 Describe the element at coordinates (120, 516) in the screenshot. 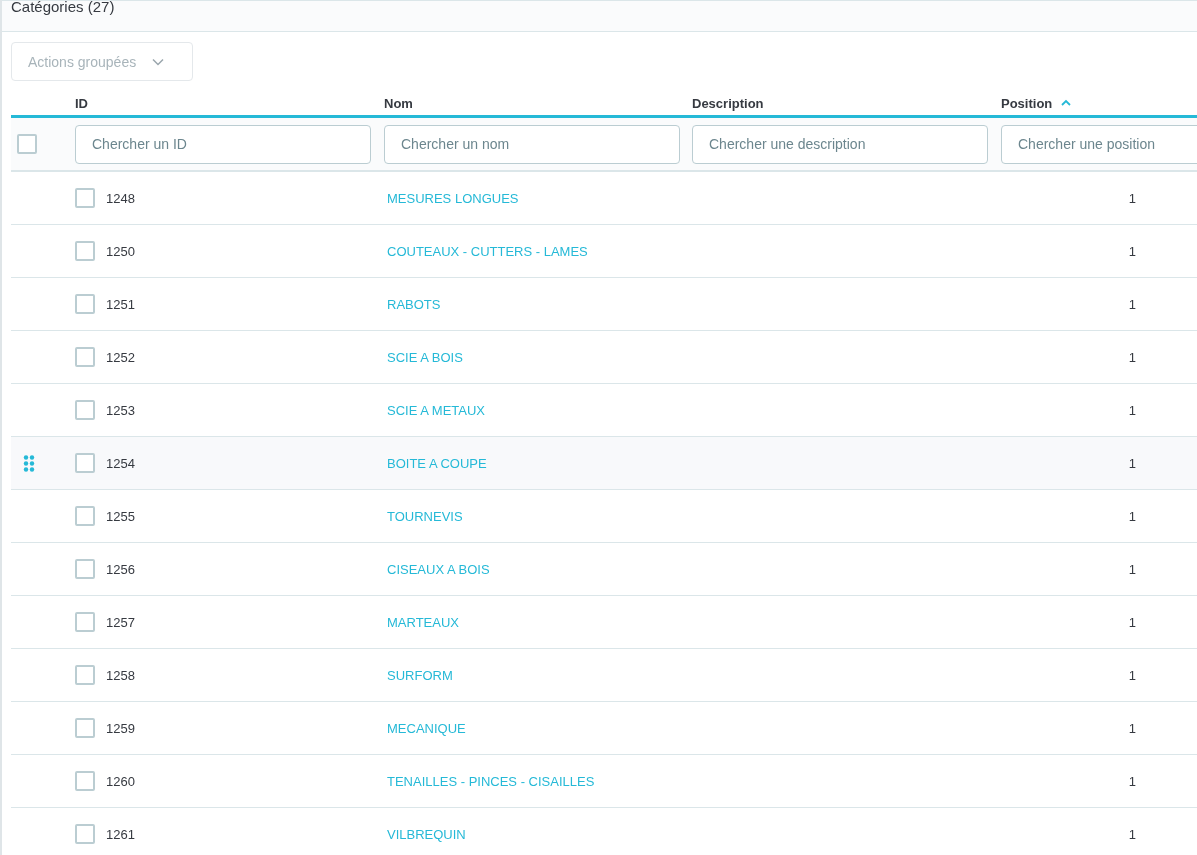

I see `id-cell: 1255` at that location.